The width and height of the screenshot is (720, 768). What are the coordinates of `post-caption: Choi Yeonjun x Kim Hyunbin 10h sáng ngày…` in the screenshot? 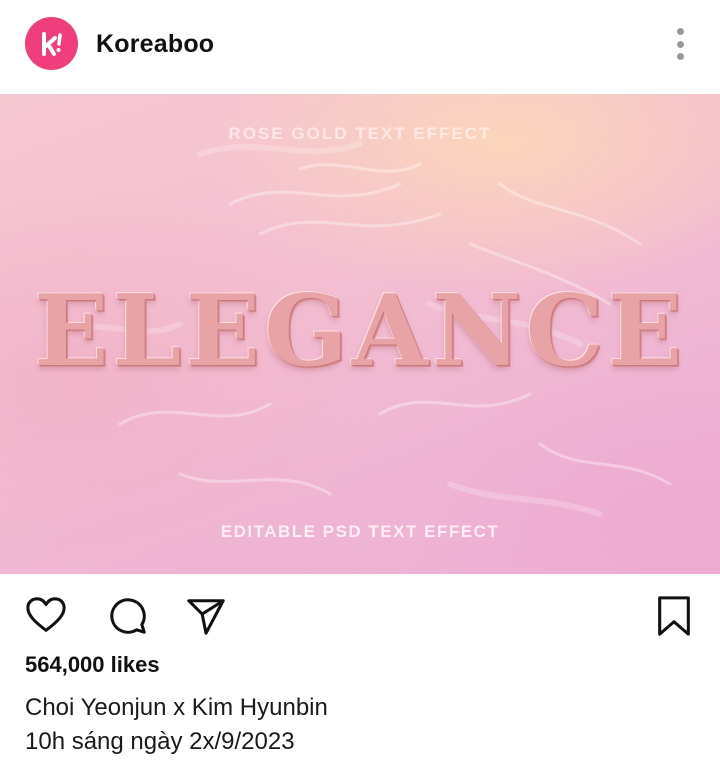 It's located at (176, 726).